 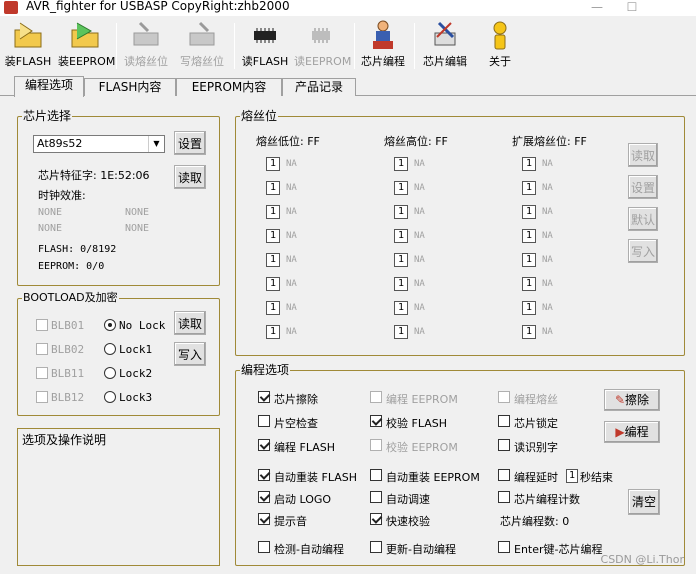 I want to click on chip-edit-button: 芯片编辑, so click(x=445, y=46).